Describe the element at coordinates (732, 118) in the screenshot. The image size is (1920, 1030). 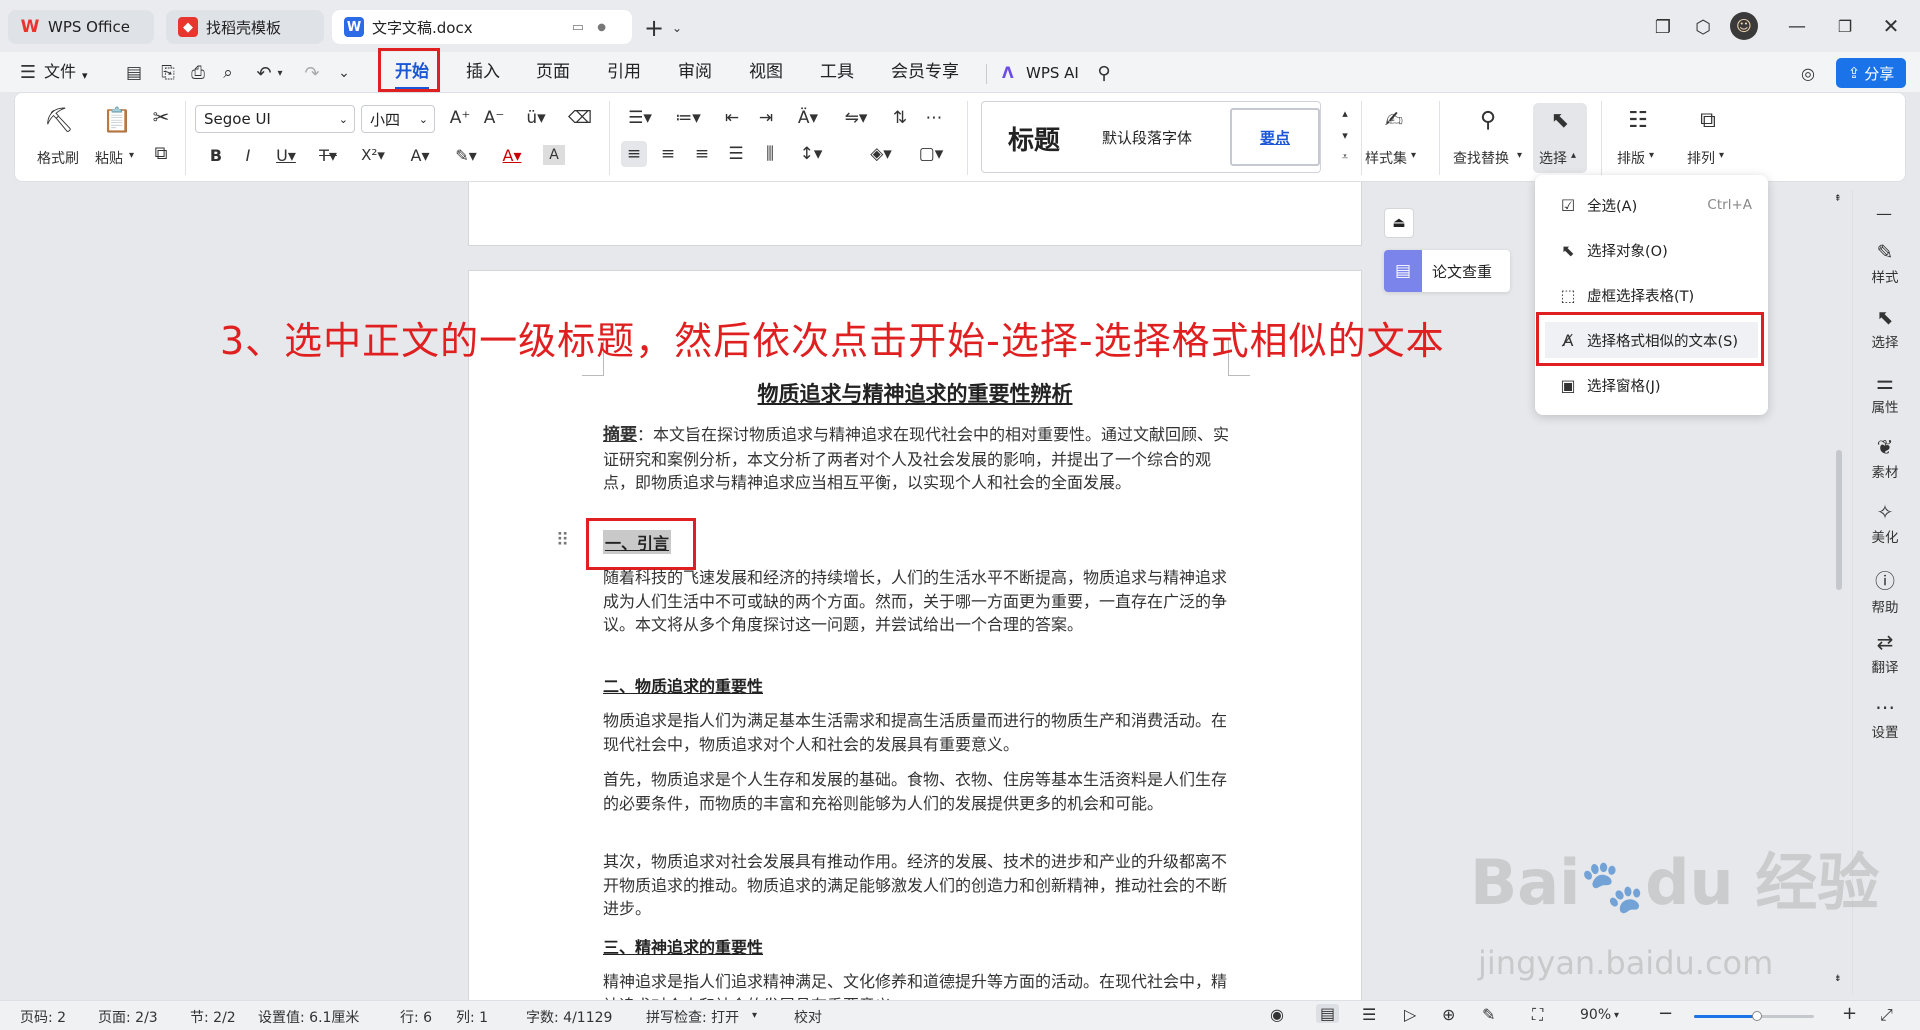
I see `decrease-indent-icon: ⇤` at that location.